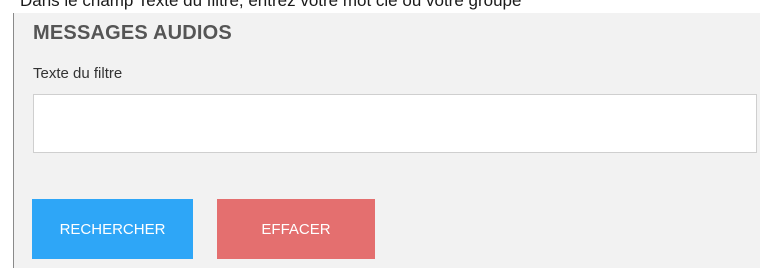 This screenshot has height=268, width=760. Describe the element at coordinates (78, 73) in the screenshot. I see `filter-text-label: Texte du filtre` at that location.